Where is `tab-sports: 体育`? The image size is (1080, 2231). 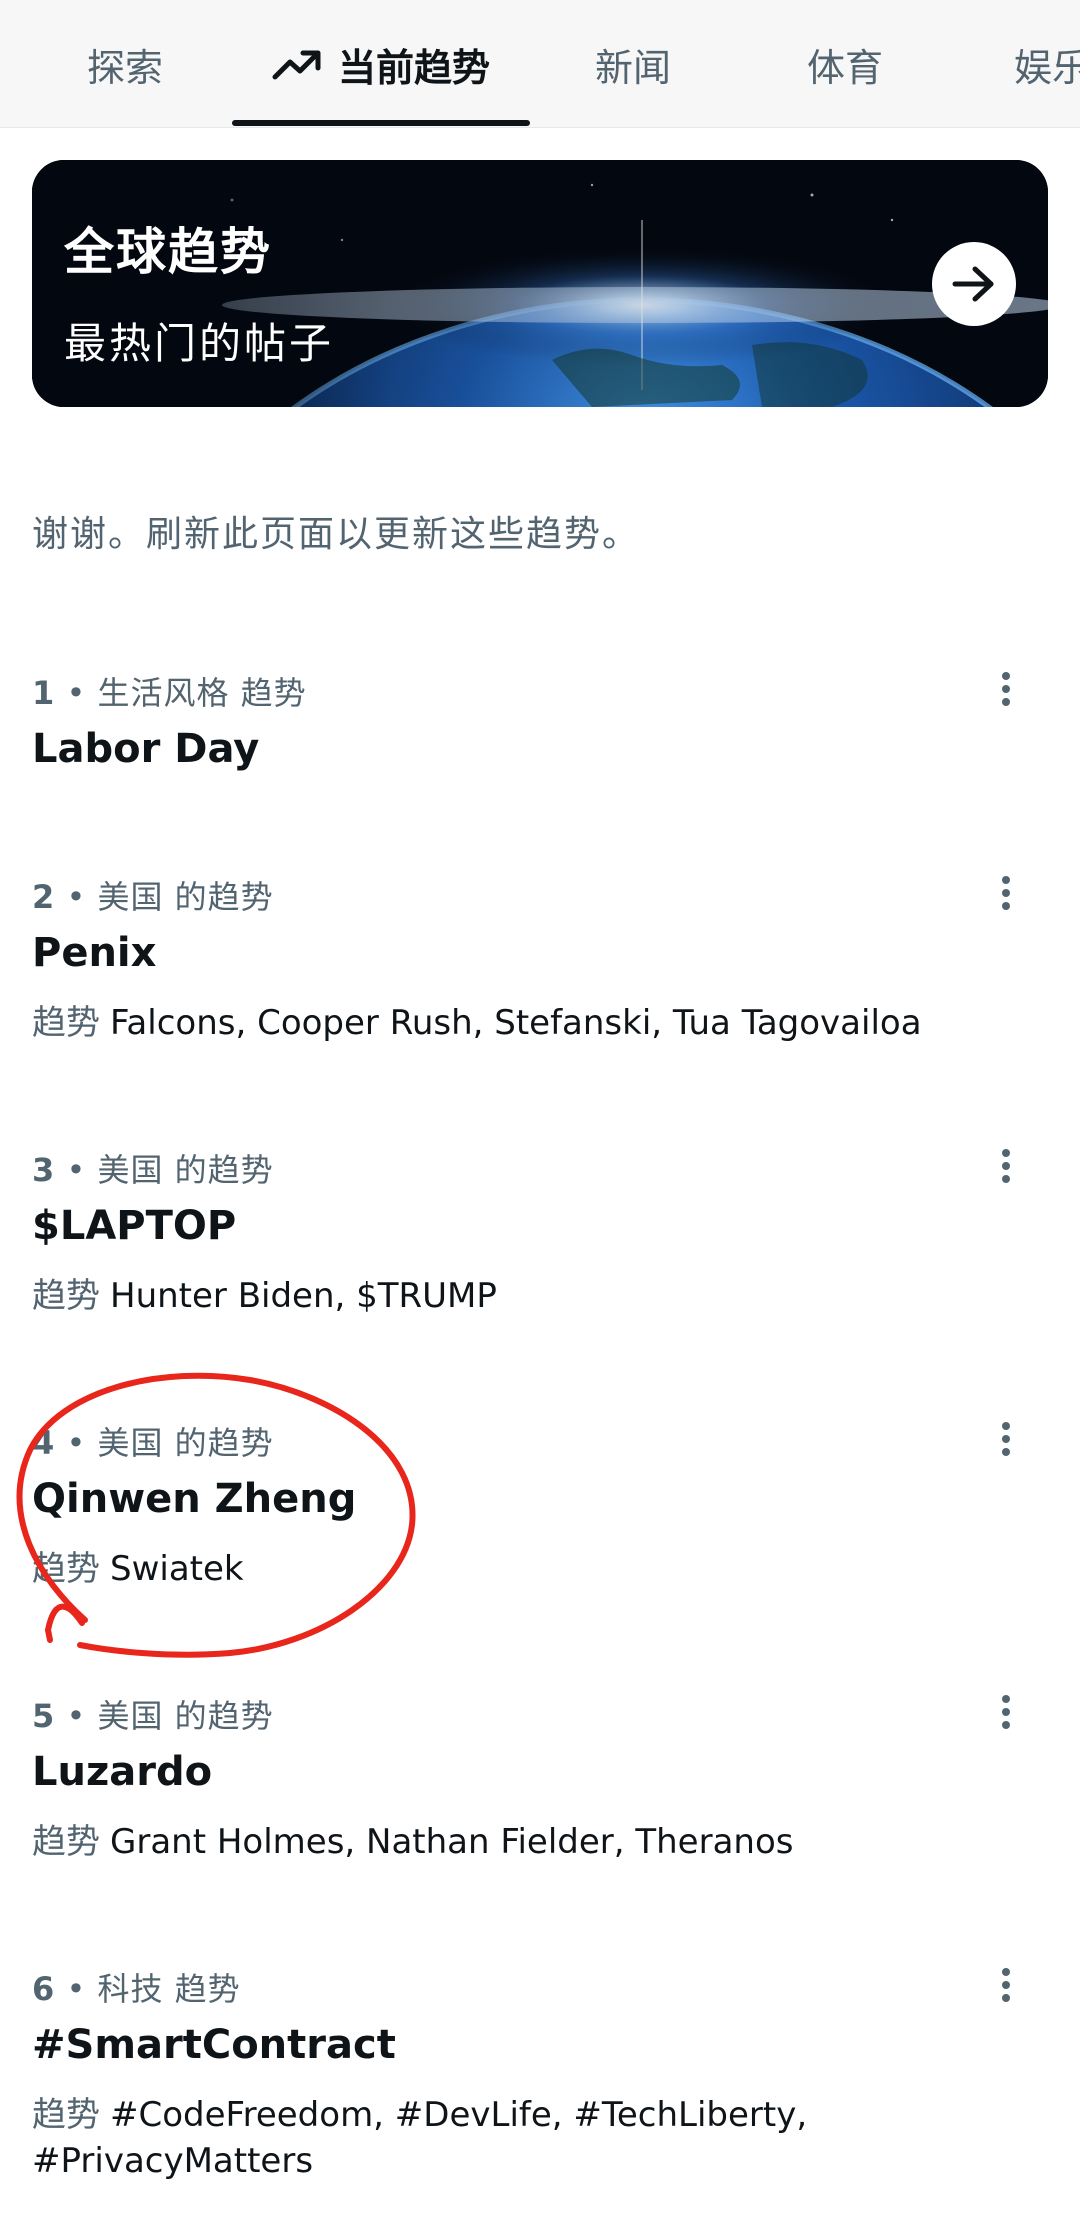
tab-sports: 体育 is located at coordinates (845, 64).